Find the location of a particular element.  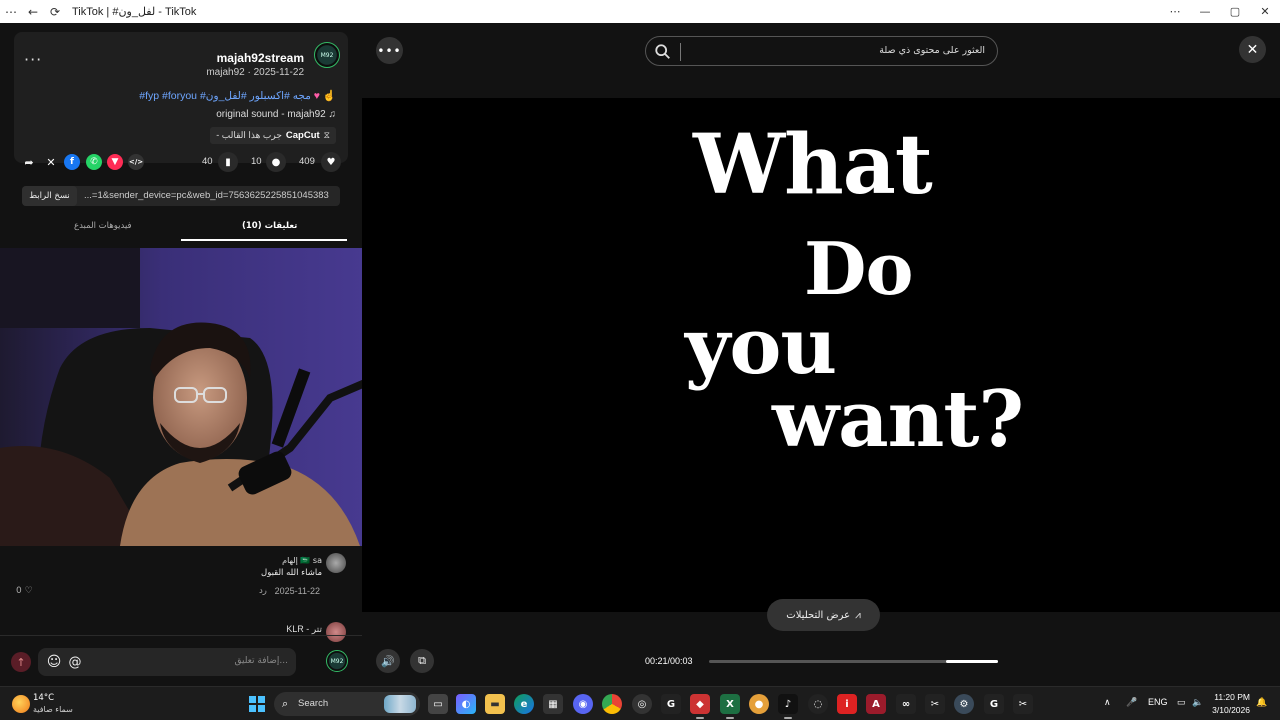

creator-username: majah92stream is located at coordinates (260, 58).